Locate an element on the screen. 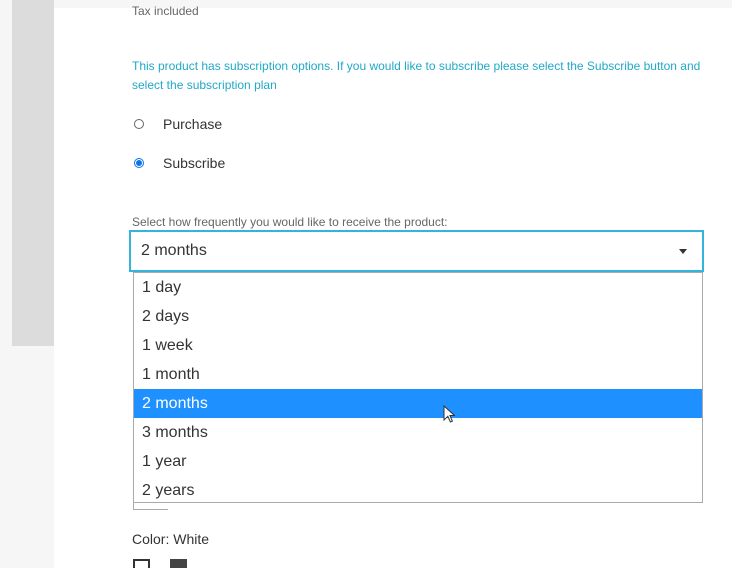 This screenshot has width=732, height=568. caret-down-icon is located at coordinates (683, 251).